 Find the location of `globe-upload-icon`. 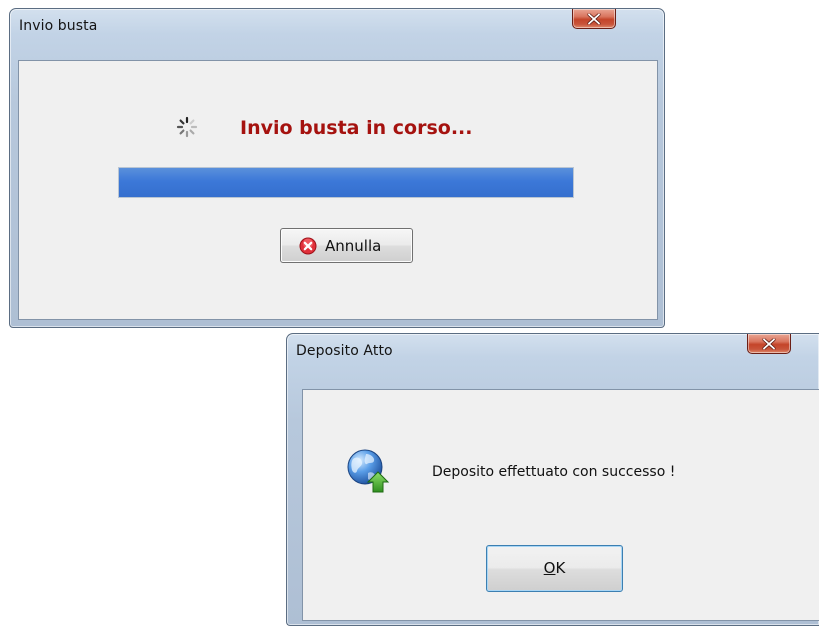

globe-upload-icon is located at coordinates (368, 471).